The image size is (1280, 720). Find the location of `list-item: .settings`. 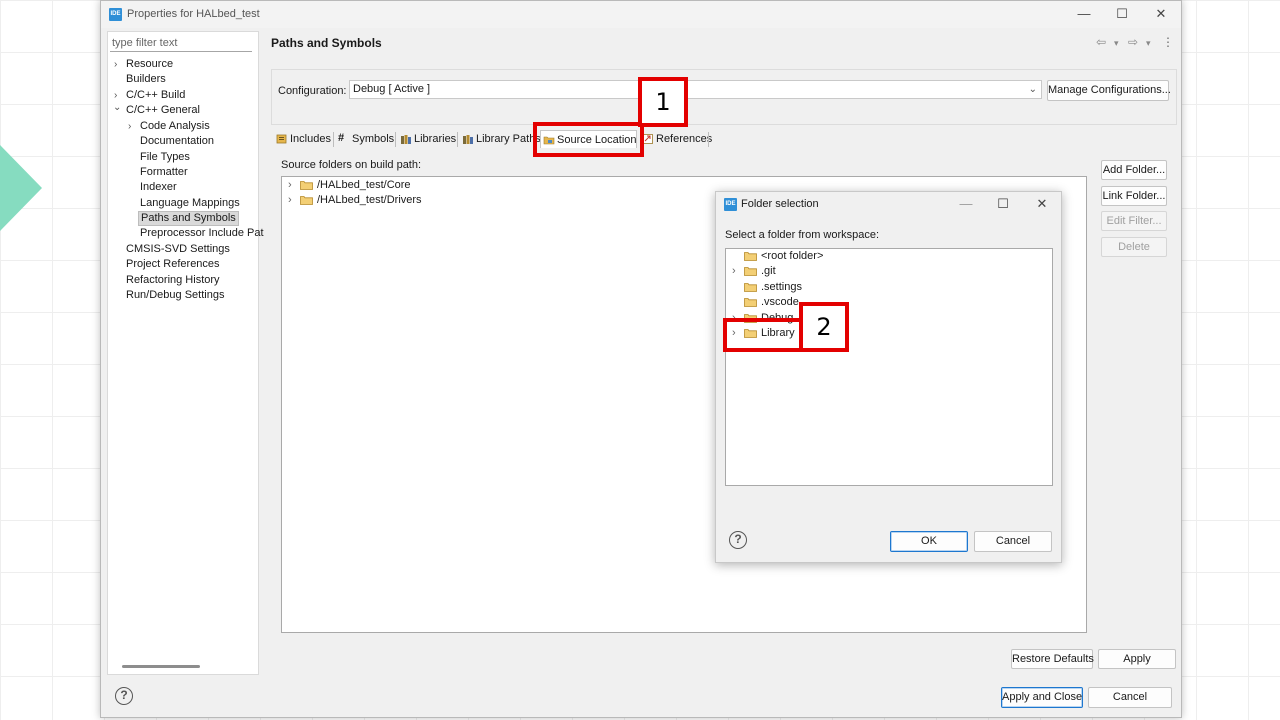

list-item: .settings is located at coordinates (882, 287).